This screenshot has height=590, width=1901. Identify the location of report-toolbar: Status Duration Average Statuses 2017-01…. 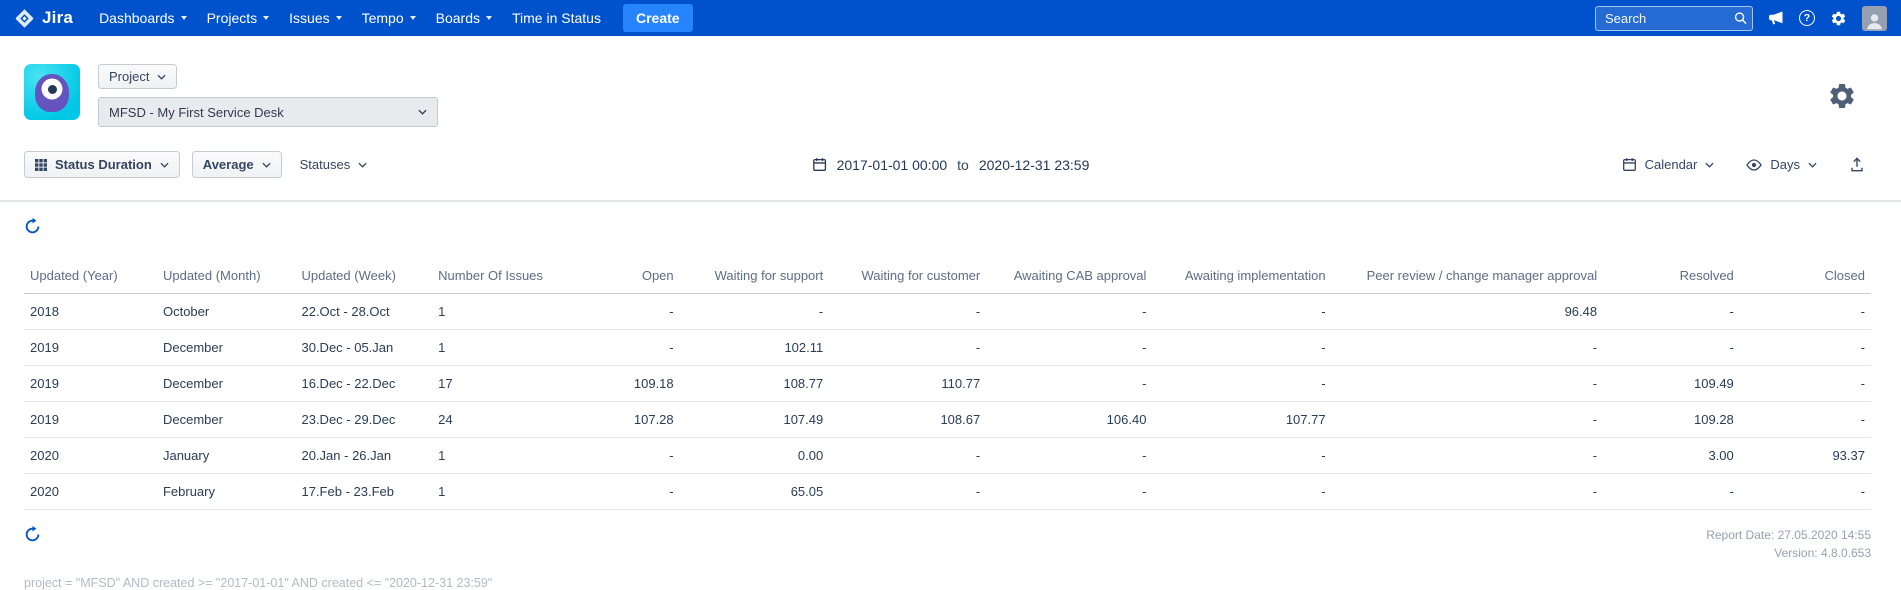
(950, 163).